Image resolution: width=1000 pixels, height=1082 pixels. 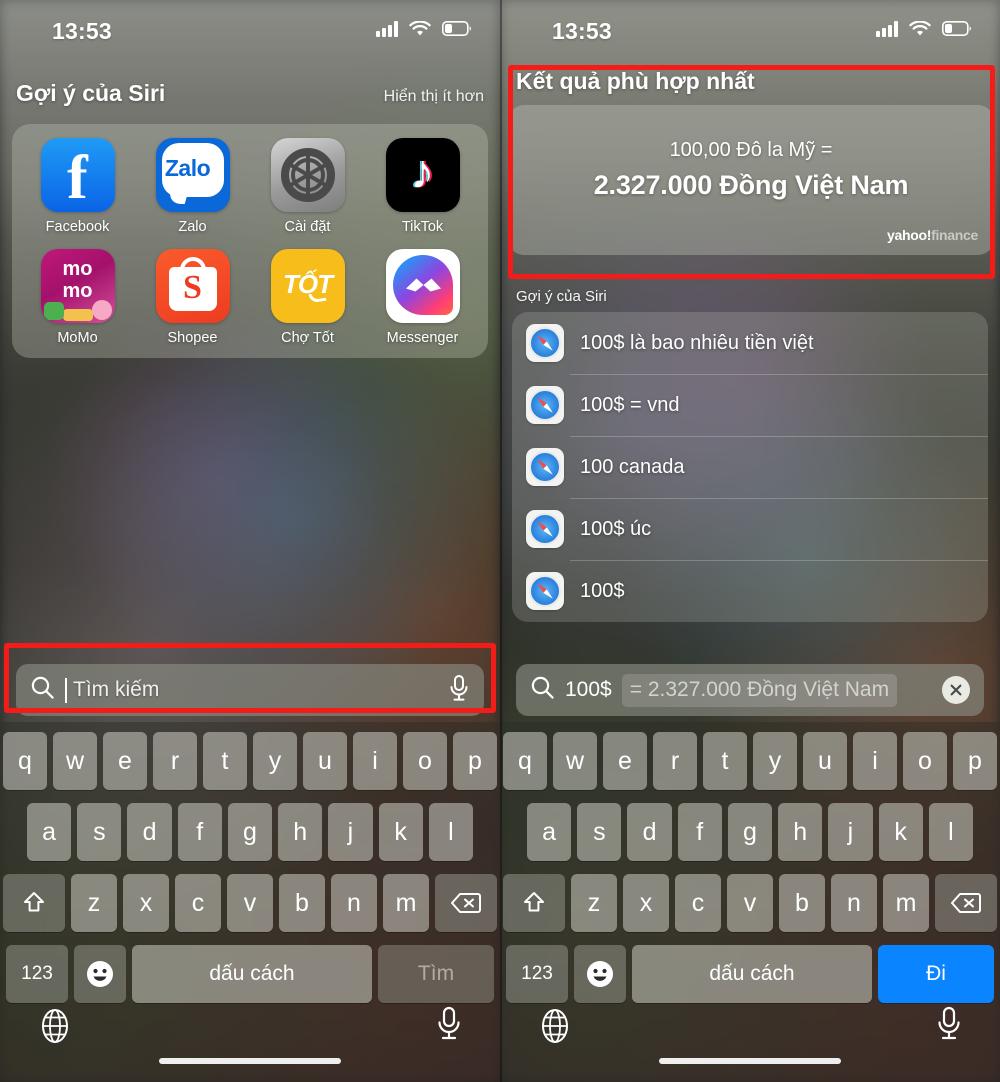 I want to click on shopee-icon: S, so click(x=192, y=286).